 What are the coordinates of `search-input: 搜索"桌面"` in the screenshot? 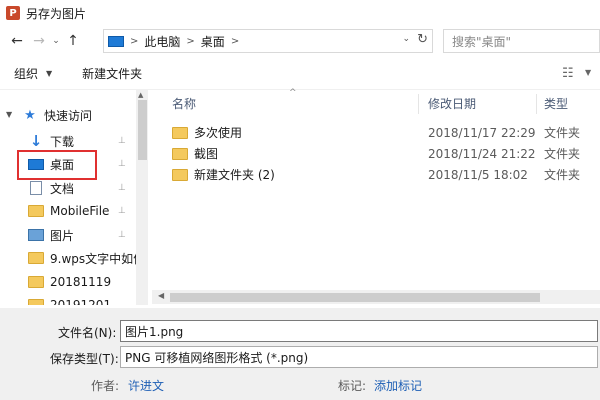 It's located at (521, 41).